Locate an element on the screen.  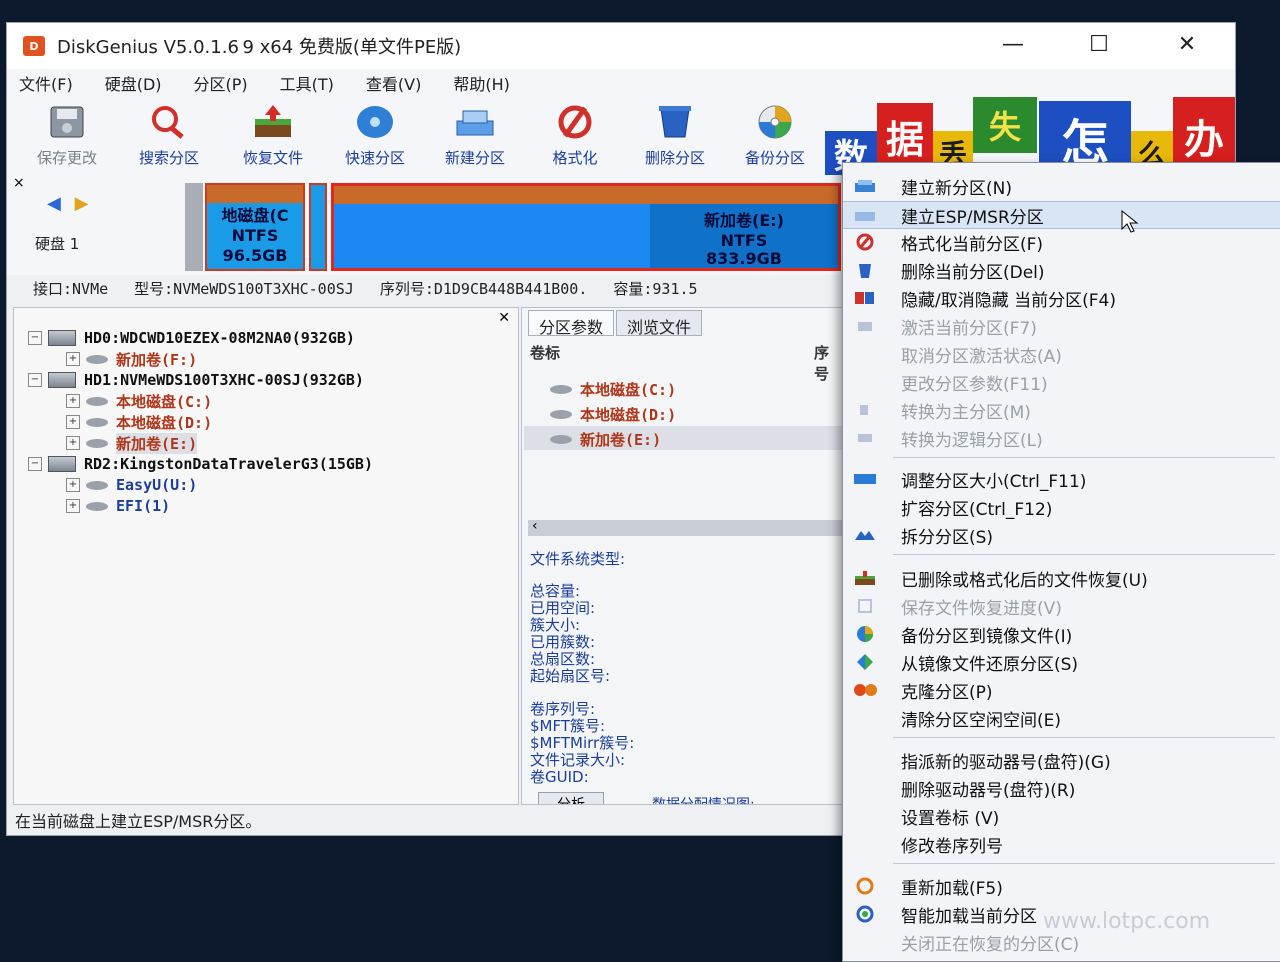
menu-reload: 重新加载(F5) is located at coordinates (1061, 886).